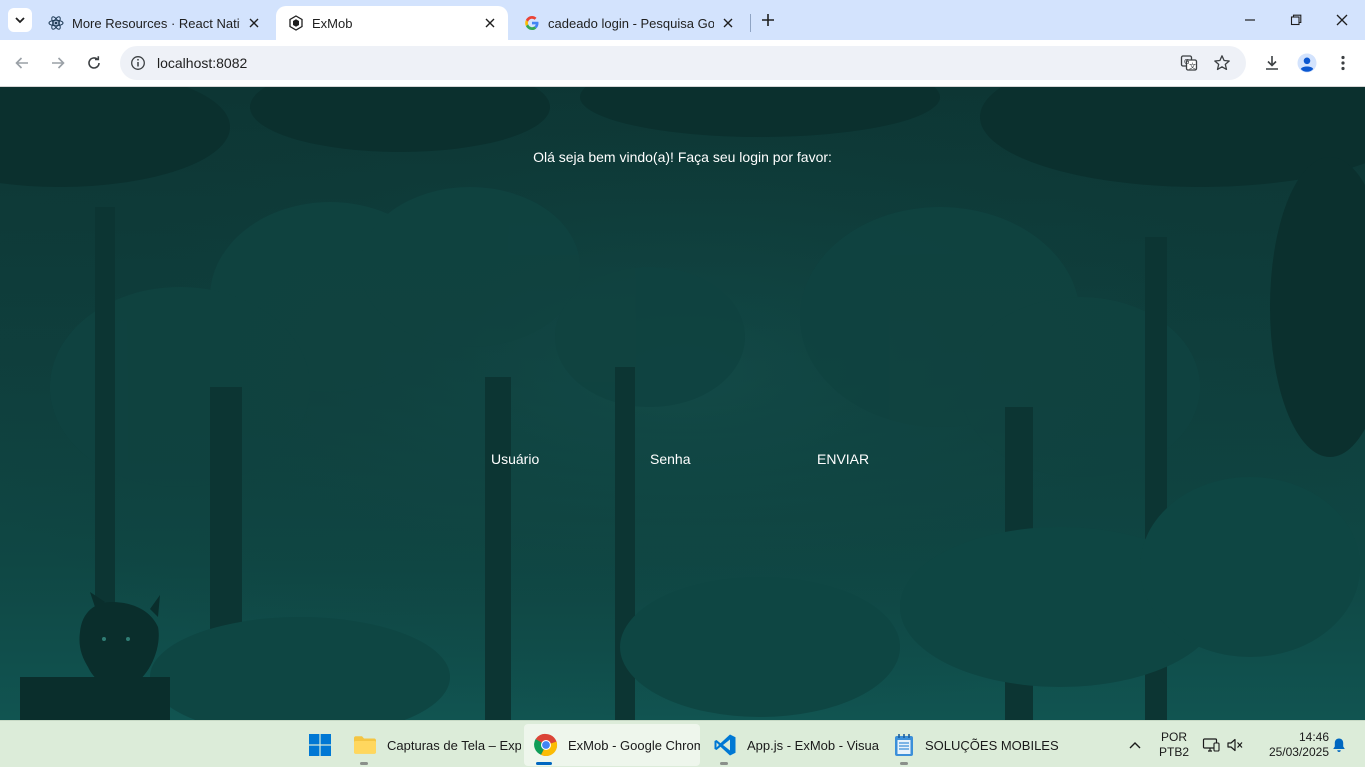 Image resolution: width=1365 pixels, height=767 pixels. I want to click on volume-muted-icon, so click(1235, 744).